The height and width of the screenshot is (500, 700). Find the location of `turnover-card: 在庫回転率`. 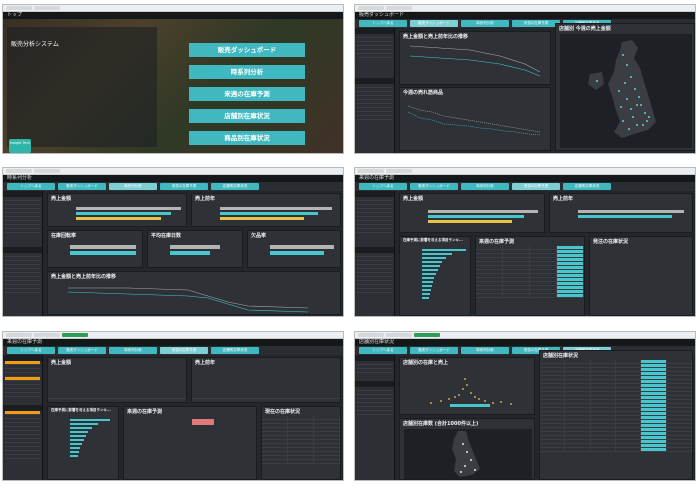

turnover-card: 在庫回転率 is located at coordinates (95, 249).